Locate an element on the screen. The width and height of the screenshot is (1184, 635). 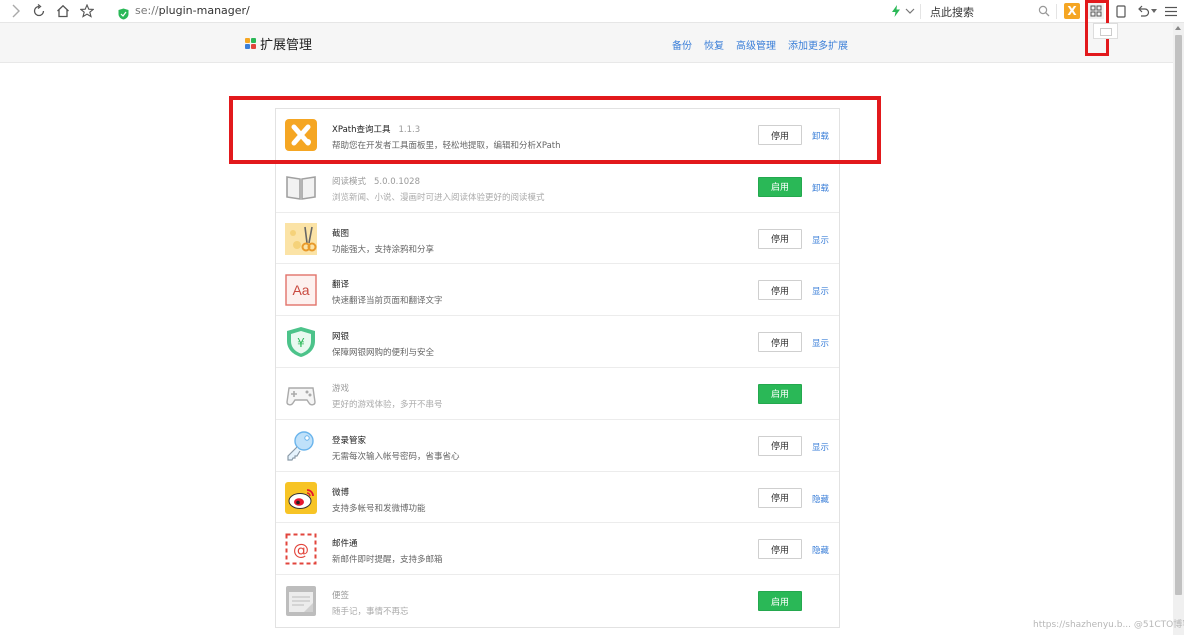
extension-name: 截图 is located at coordinates (341, 233).